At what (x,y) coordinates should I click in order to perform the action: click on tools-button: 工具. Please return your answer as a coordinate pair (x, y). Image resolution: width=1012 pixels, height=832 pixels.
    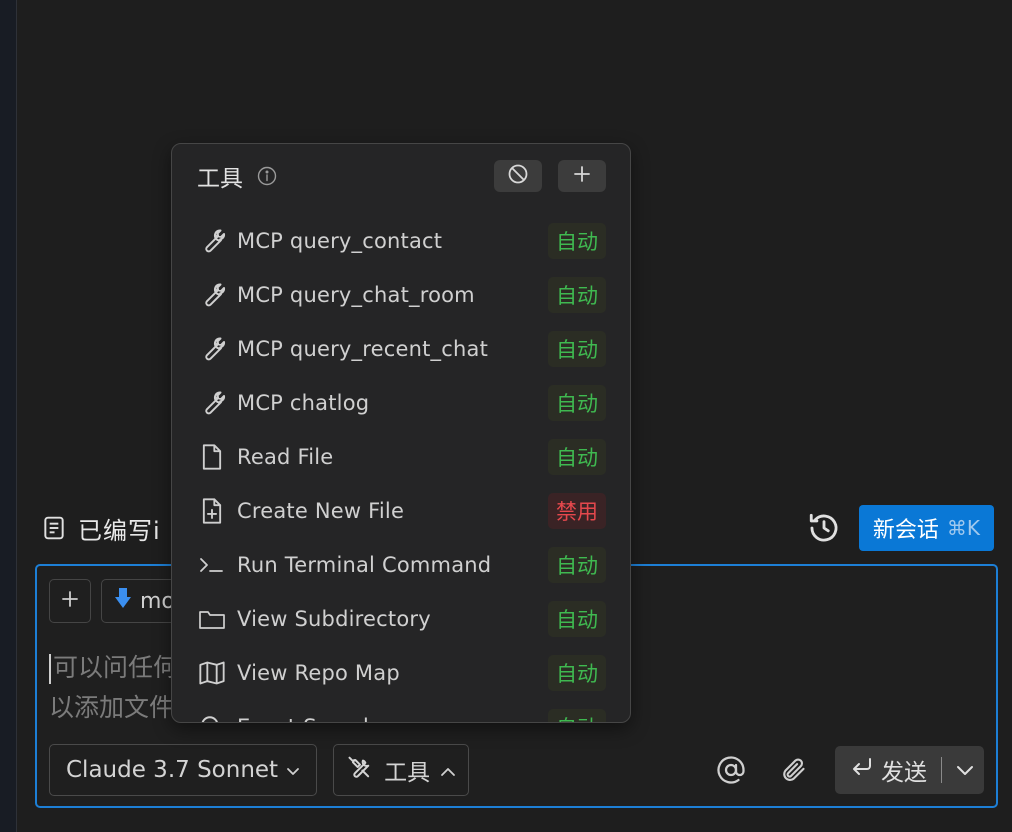
    Looking at the image, I should click on (401, 770).